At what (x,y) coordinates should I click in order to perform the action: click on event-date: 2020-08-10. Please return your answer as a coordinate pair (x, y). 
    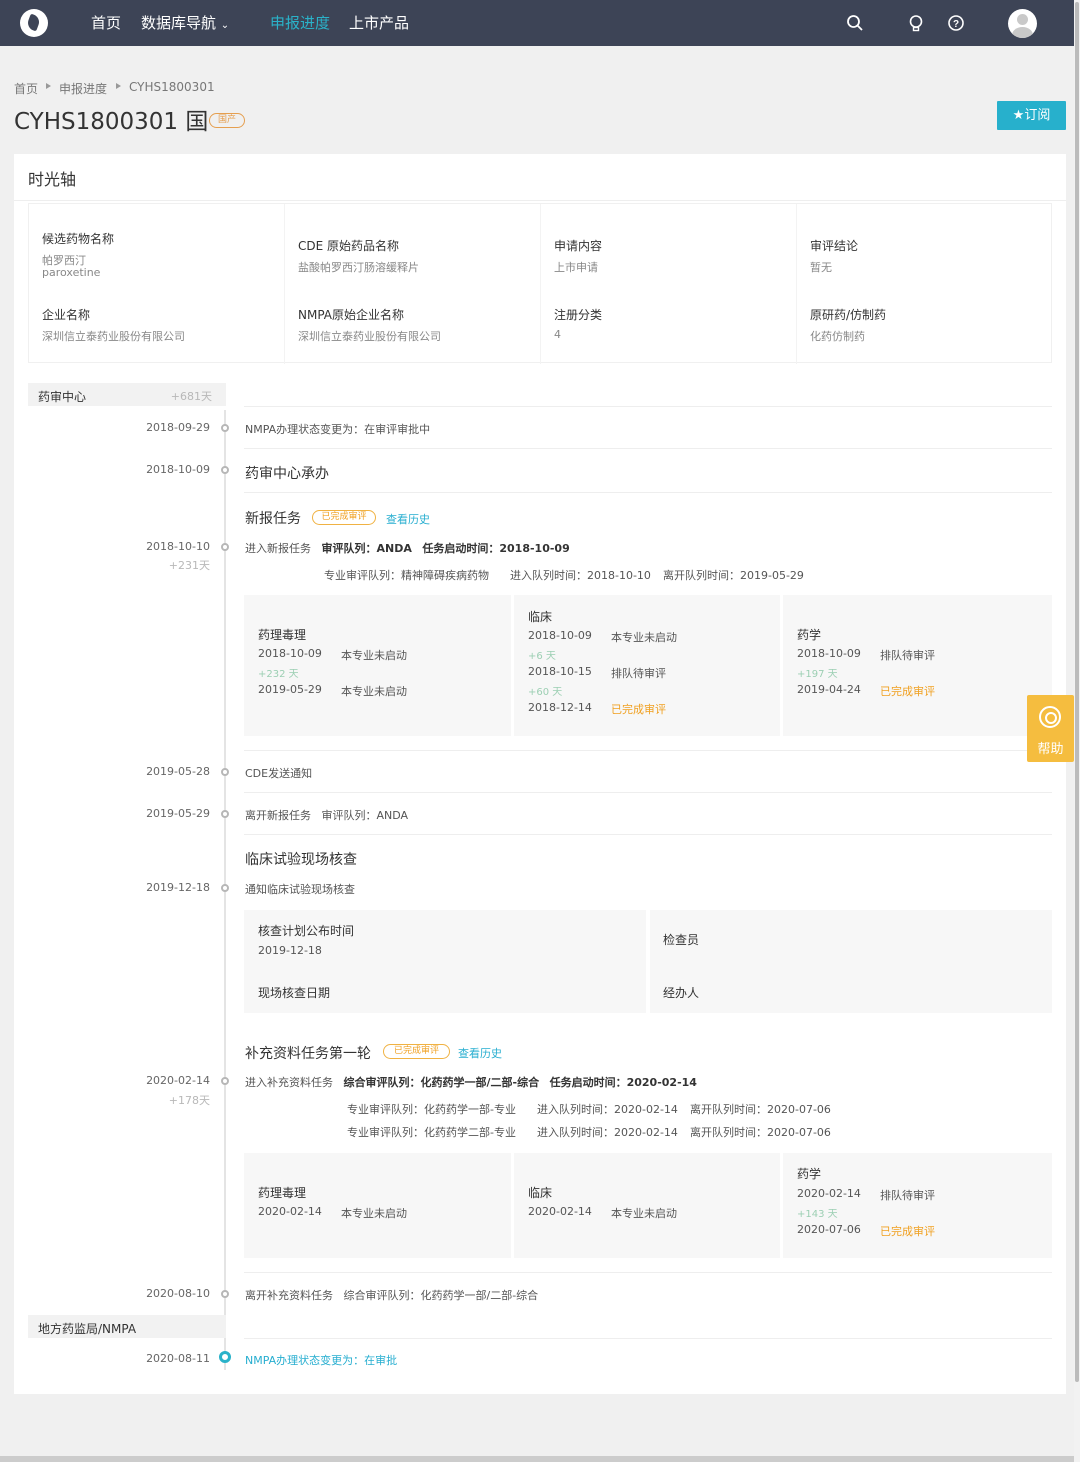
    Looking at the image, I should click on (178, 1293).